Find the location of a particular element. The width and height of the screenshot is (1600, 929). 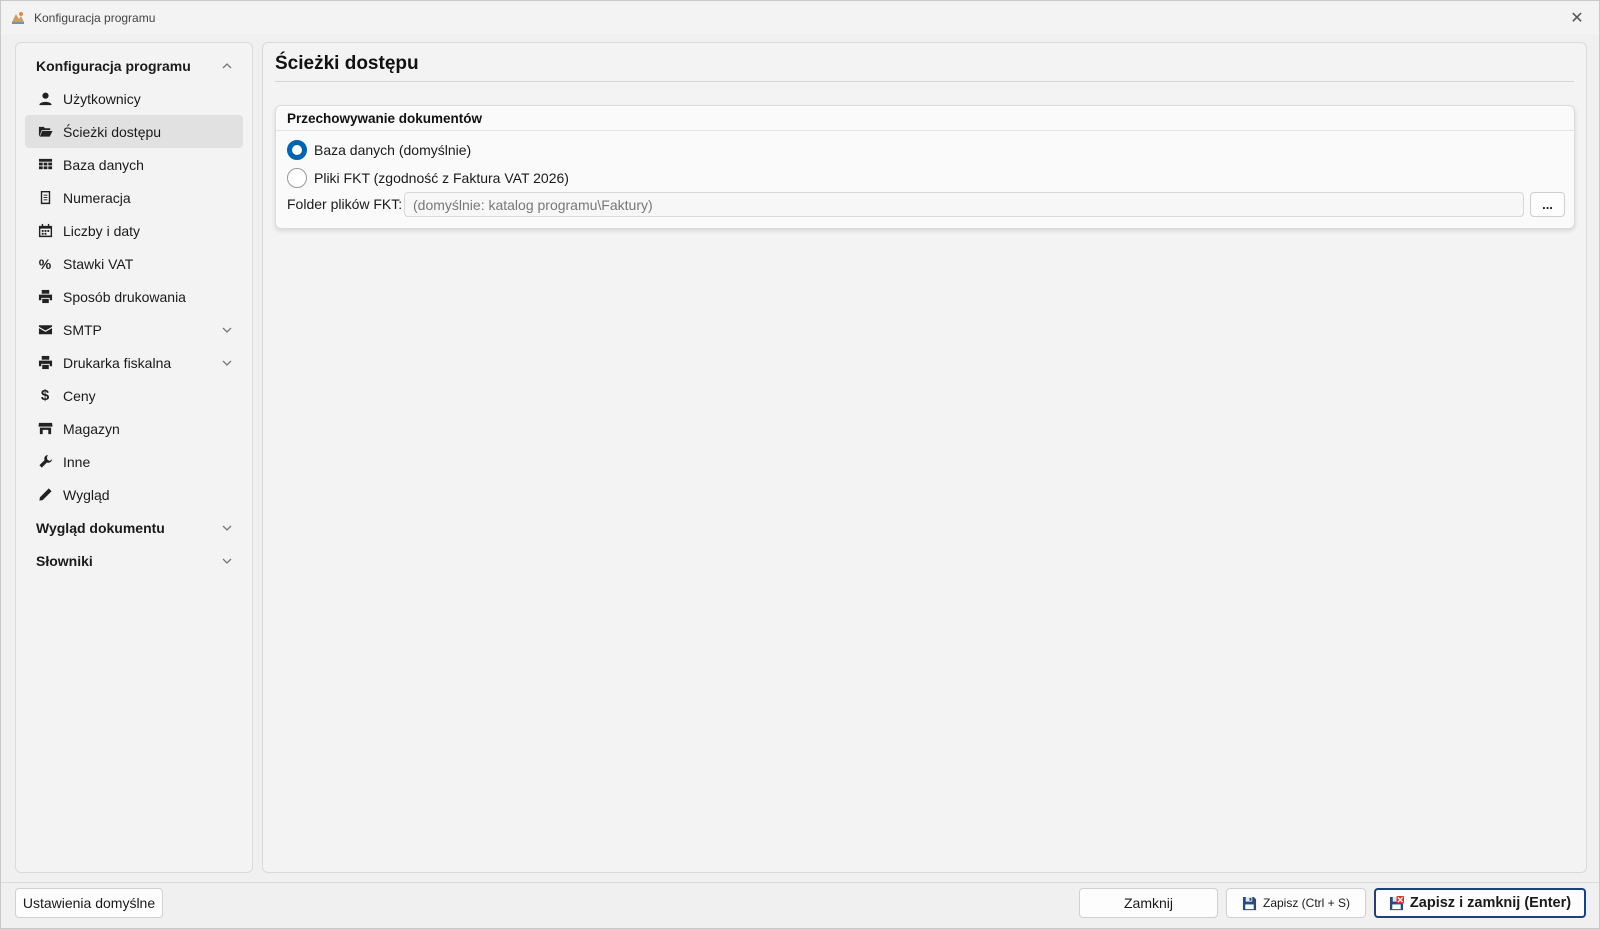

save-and-close-button: Zapisz i zamknij (Enter) is located at coordinates (1480, 903).